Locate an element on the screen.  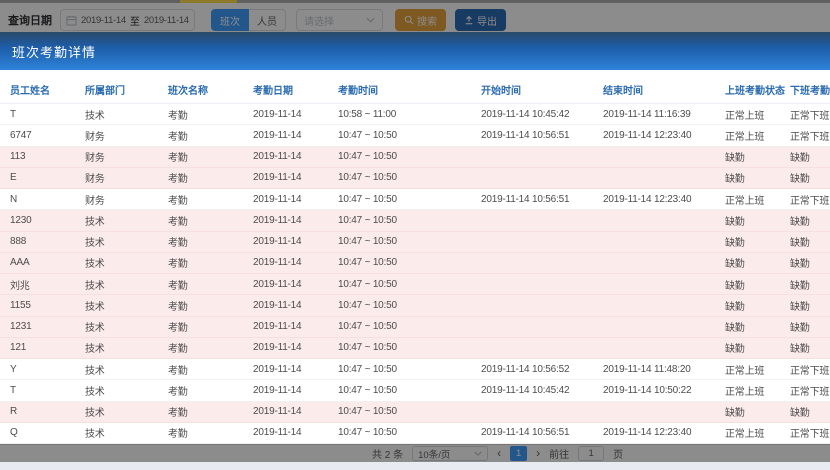
cell-name: 1230 is located at coordinates (21, 220).